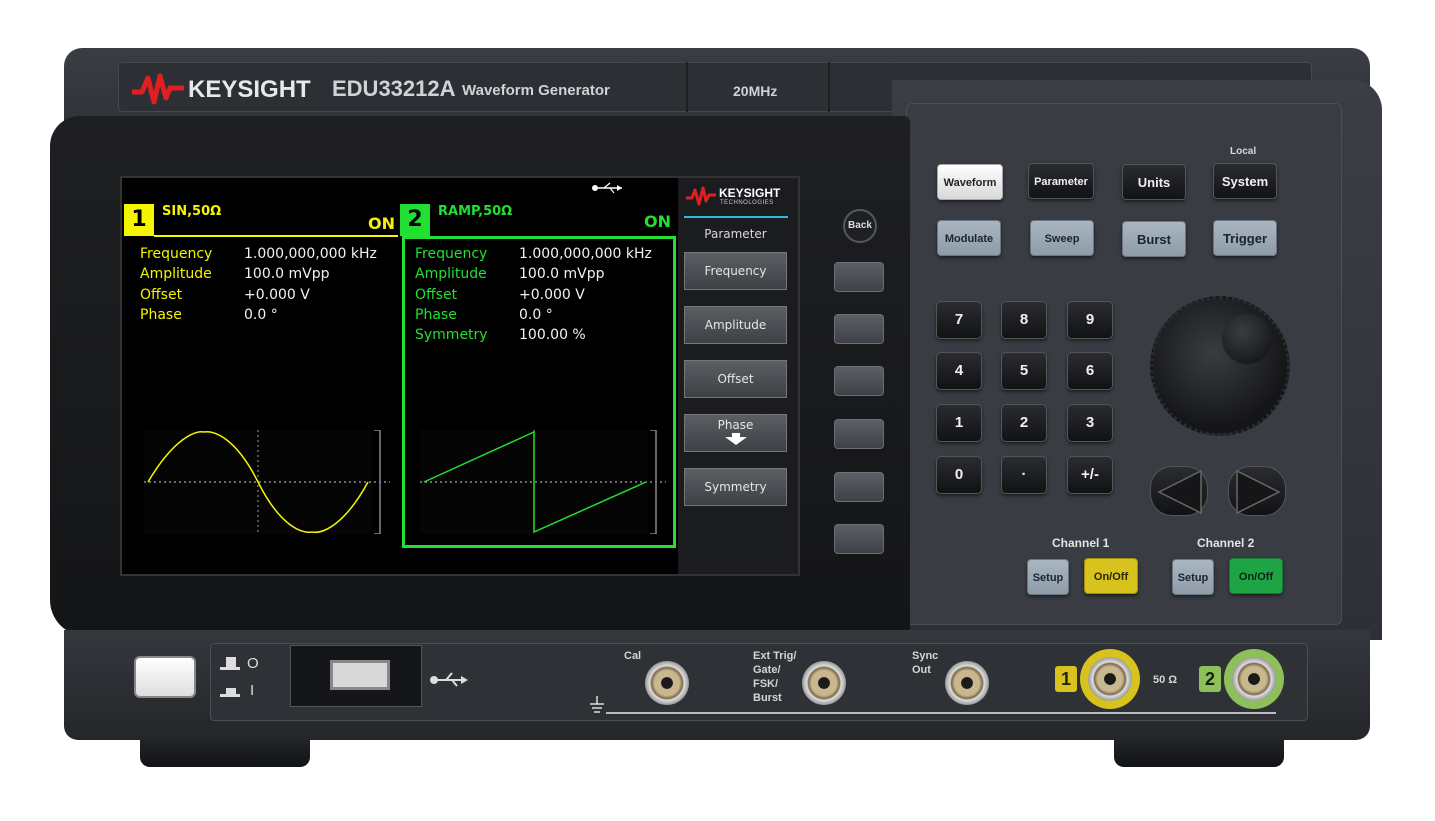  Describe the element at coordinates (969, 238) in the screenshot. I see `modulate-button: Modulate` at that location.